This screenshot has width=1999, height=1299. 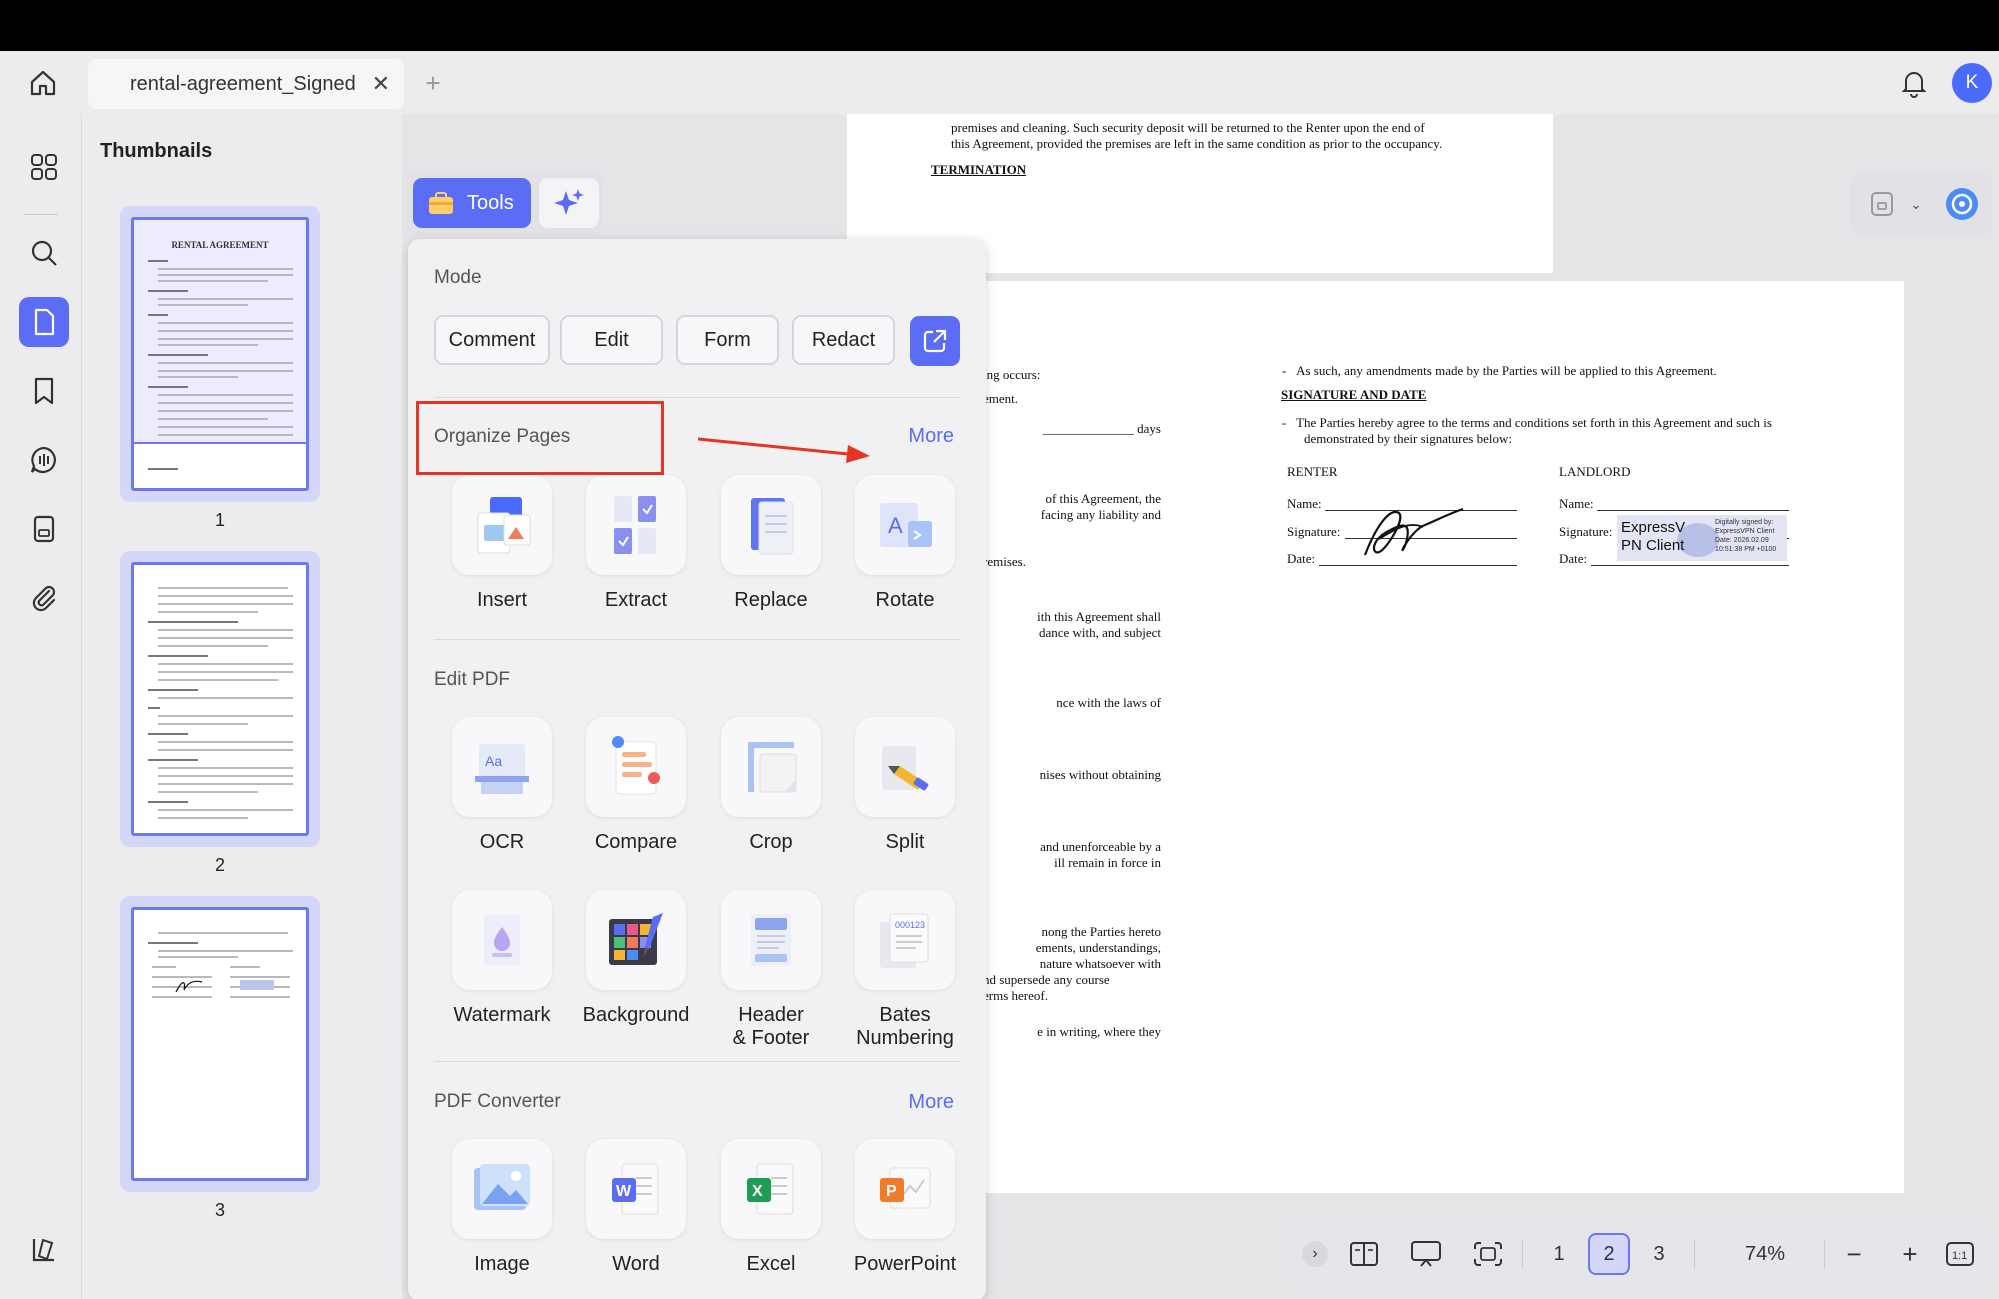 I want to click on library-icon, so click(x=44, y=1249).